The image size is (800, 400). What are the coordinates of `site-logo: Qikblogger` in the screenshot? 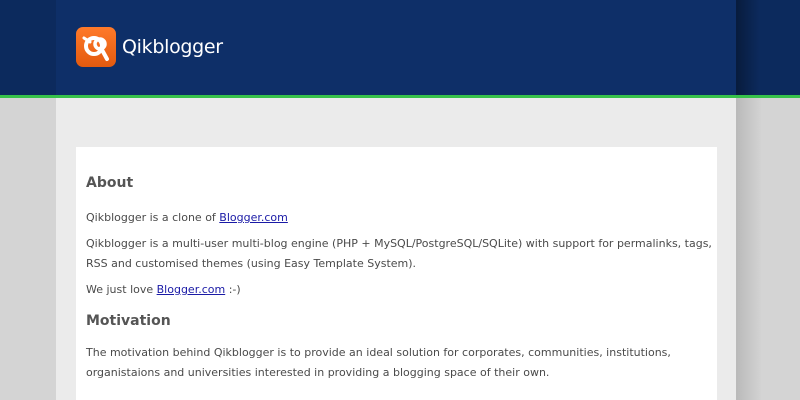 It's located at (149, 47).